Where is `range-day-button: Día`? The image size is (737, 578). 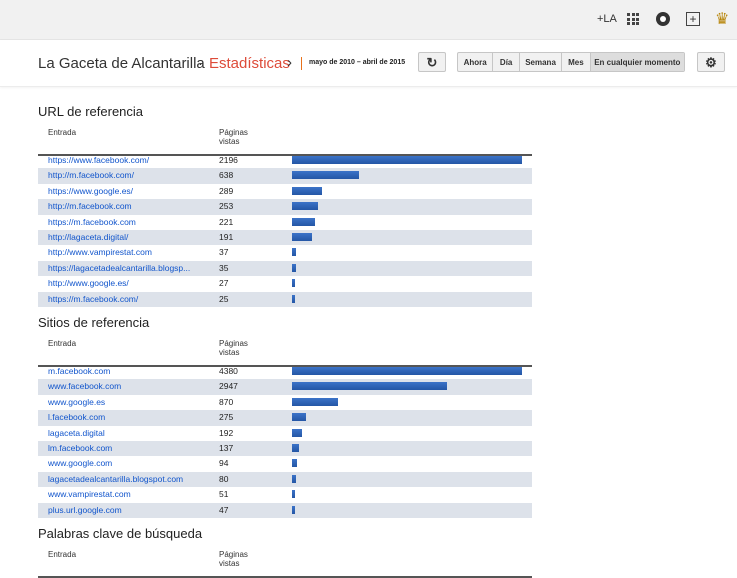
range-day-button: Día is located at coordinates (506, 62).